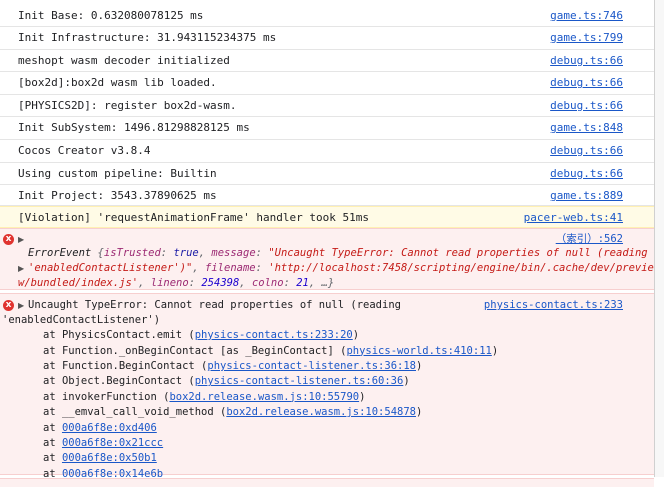  I want to click on error-event-source-link: （索引）:562, so click(589, 239).